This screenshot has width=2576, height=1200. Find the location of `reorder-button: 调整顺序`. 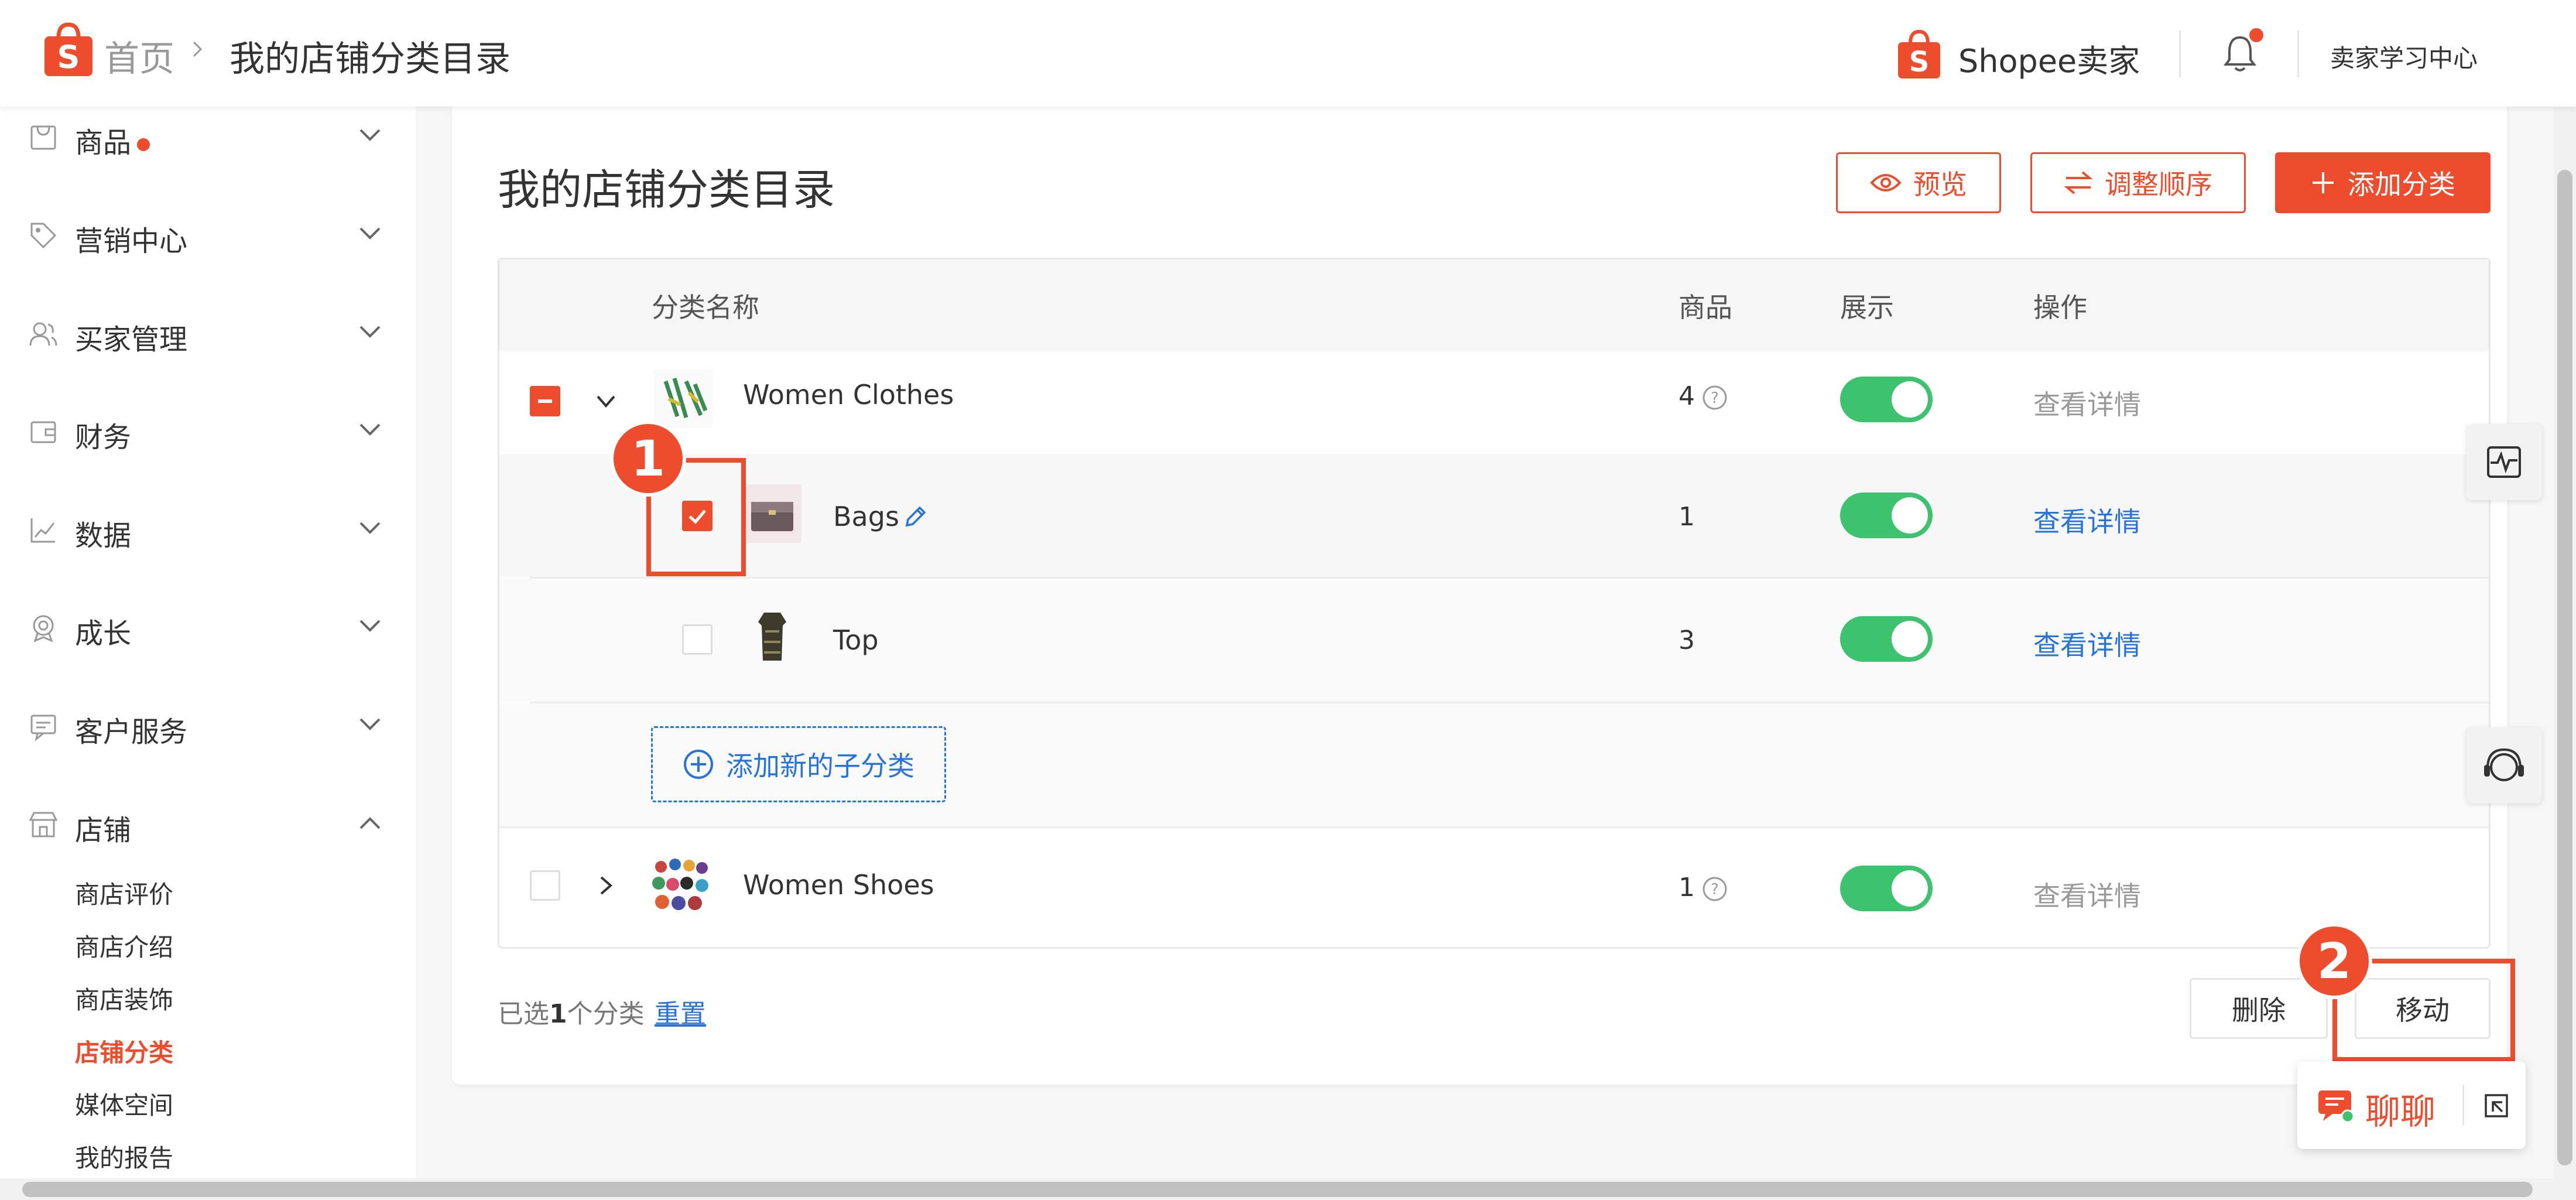

reorder-button: 调整顺序 is located at coordinates (2138, 182).